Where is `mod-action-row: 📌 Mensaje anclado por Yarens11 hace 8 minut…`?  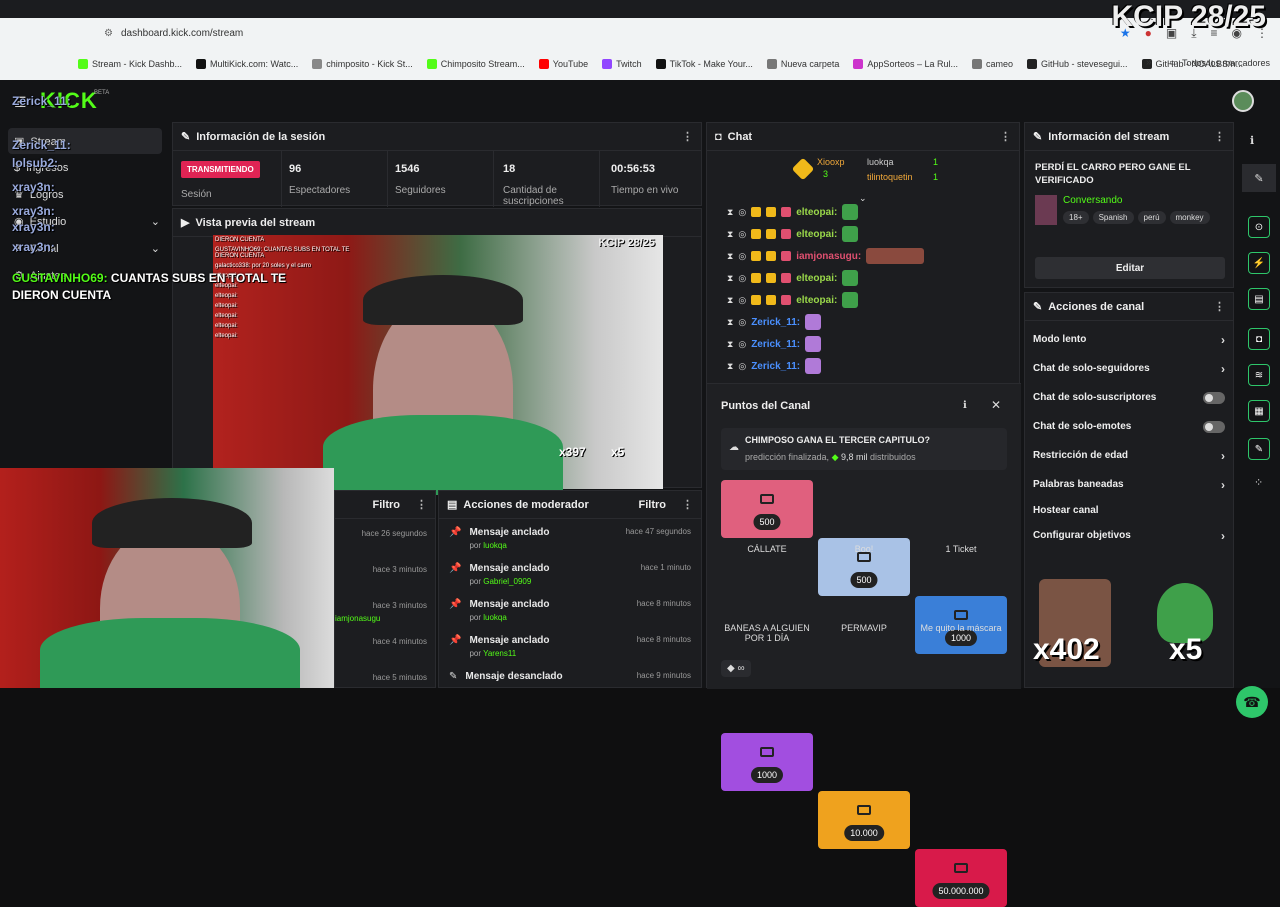
mod-action-row: 📌 Mensaje anclado por Yarens11 hace 8 minut… is located at coordinates (570, 646).